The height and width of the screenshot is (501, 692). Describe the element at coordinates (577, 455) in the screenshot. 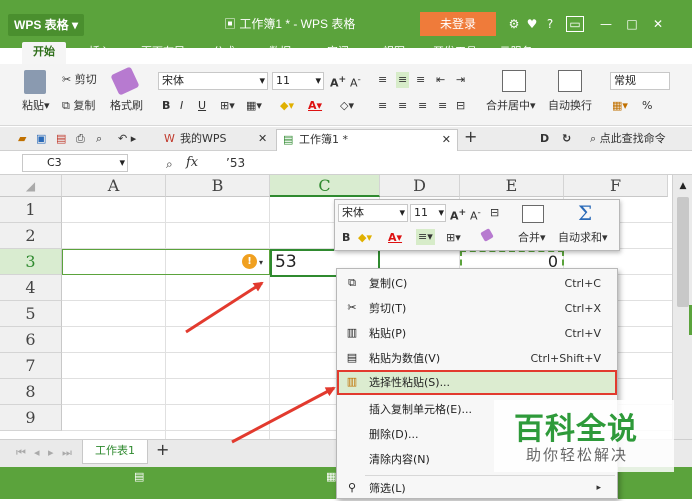

I see `watermark-subtitle: 助你轻松解决` at that location.